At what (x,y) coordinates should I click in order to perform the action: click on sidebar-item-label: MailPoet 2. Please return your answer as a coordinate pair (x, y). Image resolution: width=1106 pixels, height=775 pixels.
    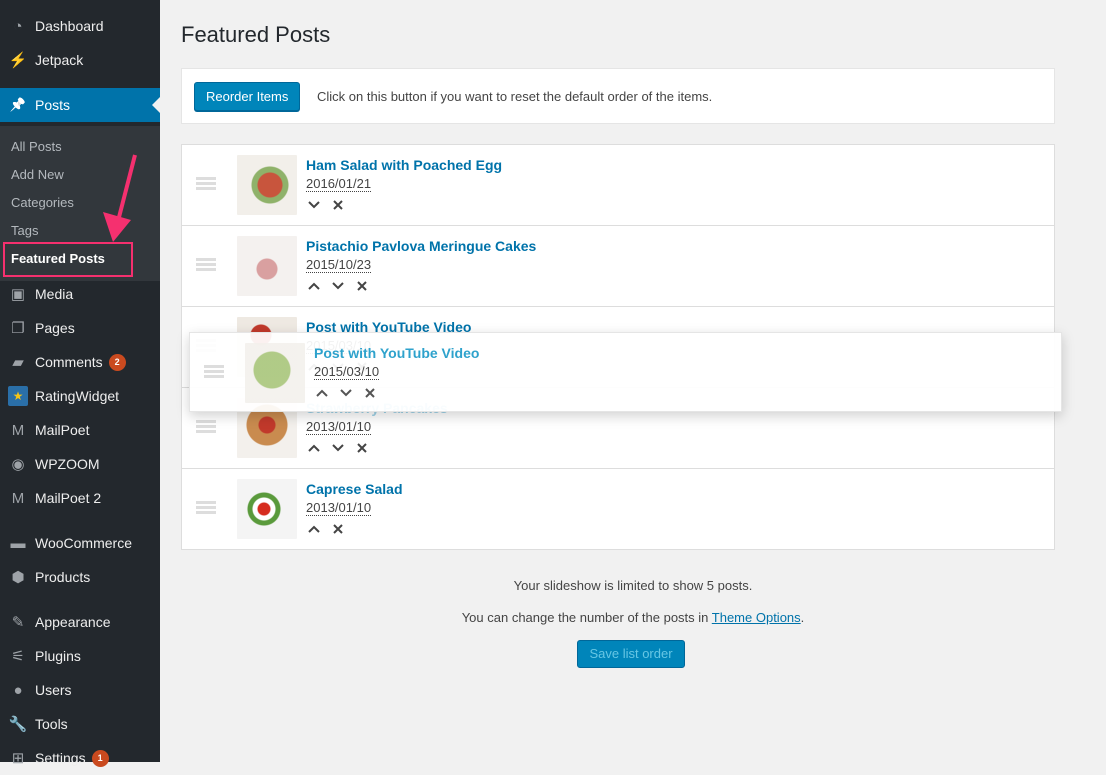
    Looking at the image, I should click on (68, 498).